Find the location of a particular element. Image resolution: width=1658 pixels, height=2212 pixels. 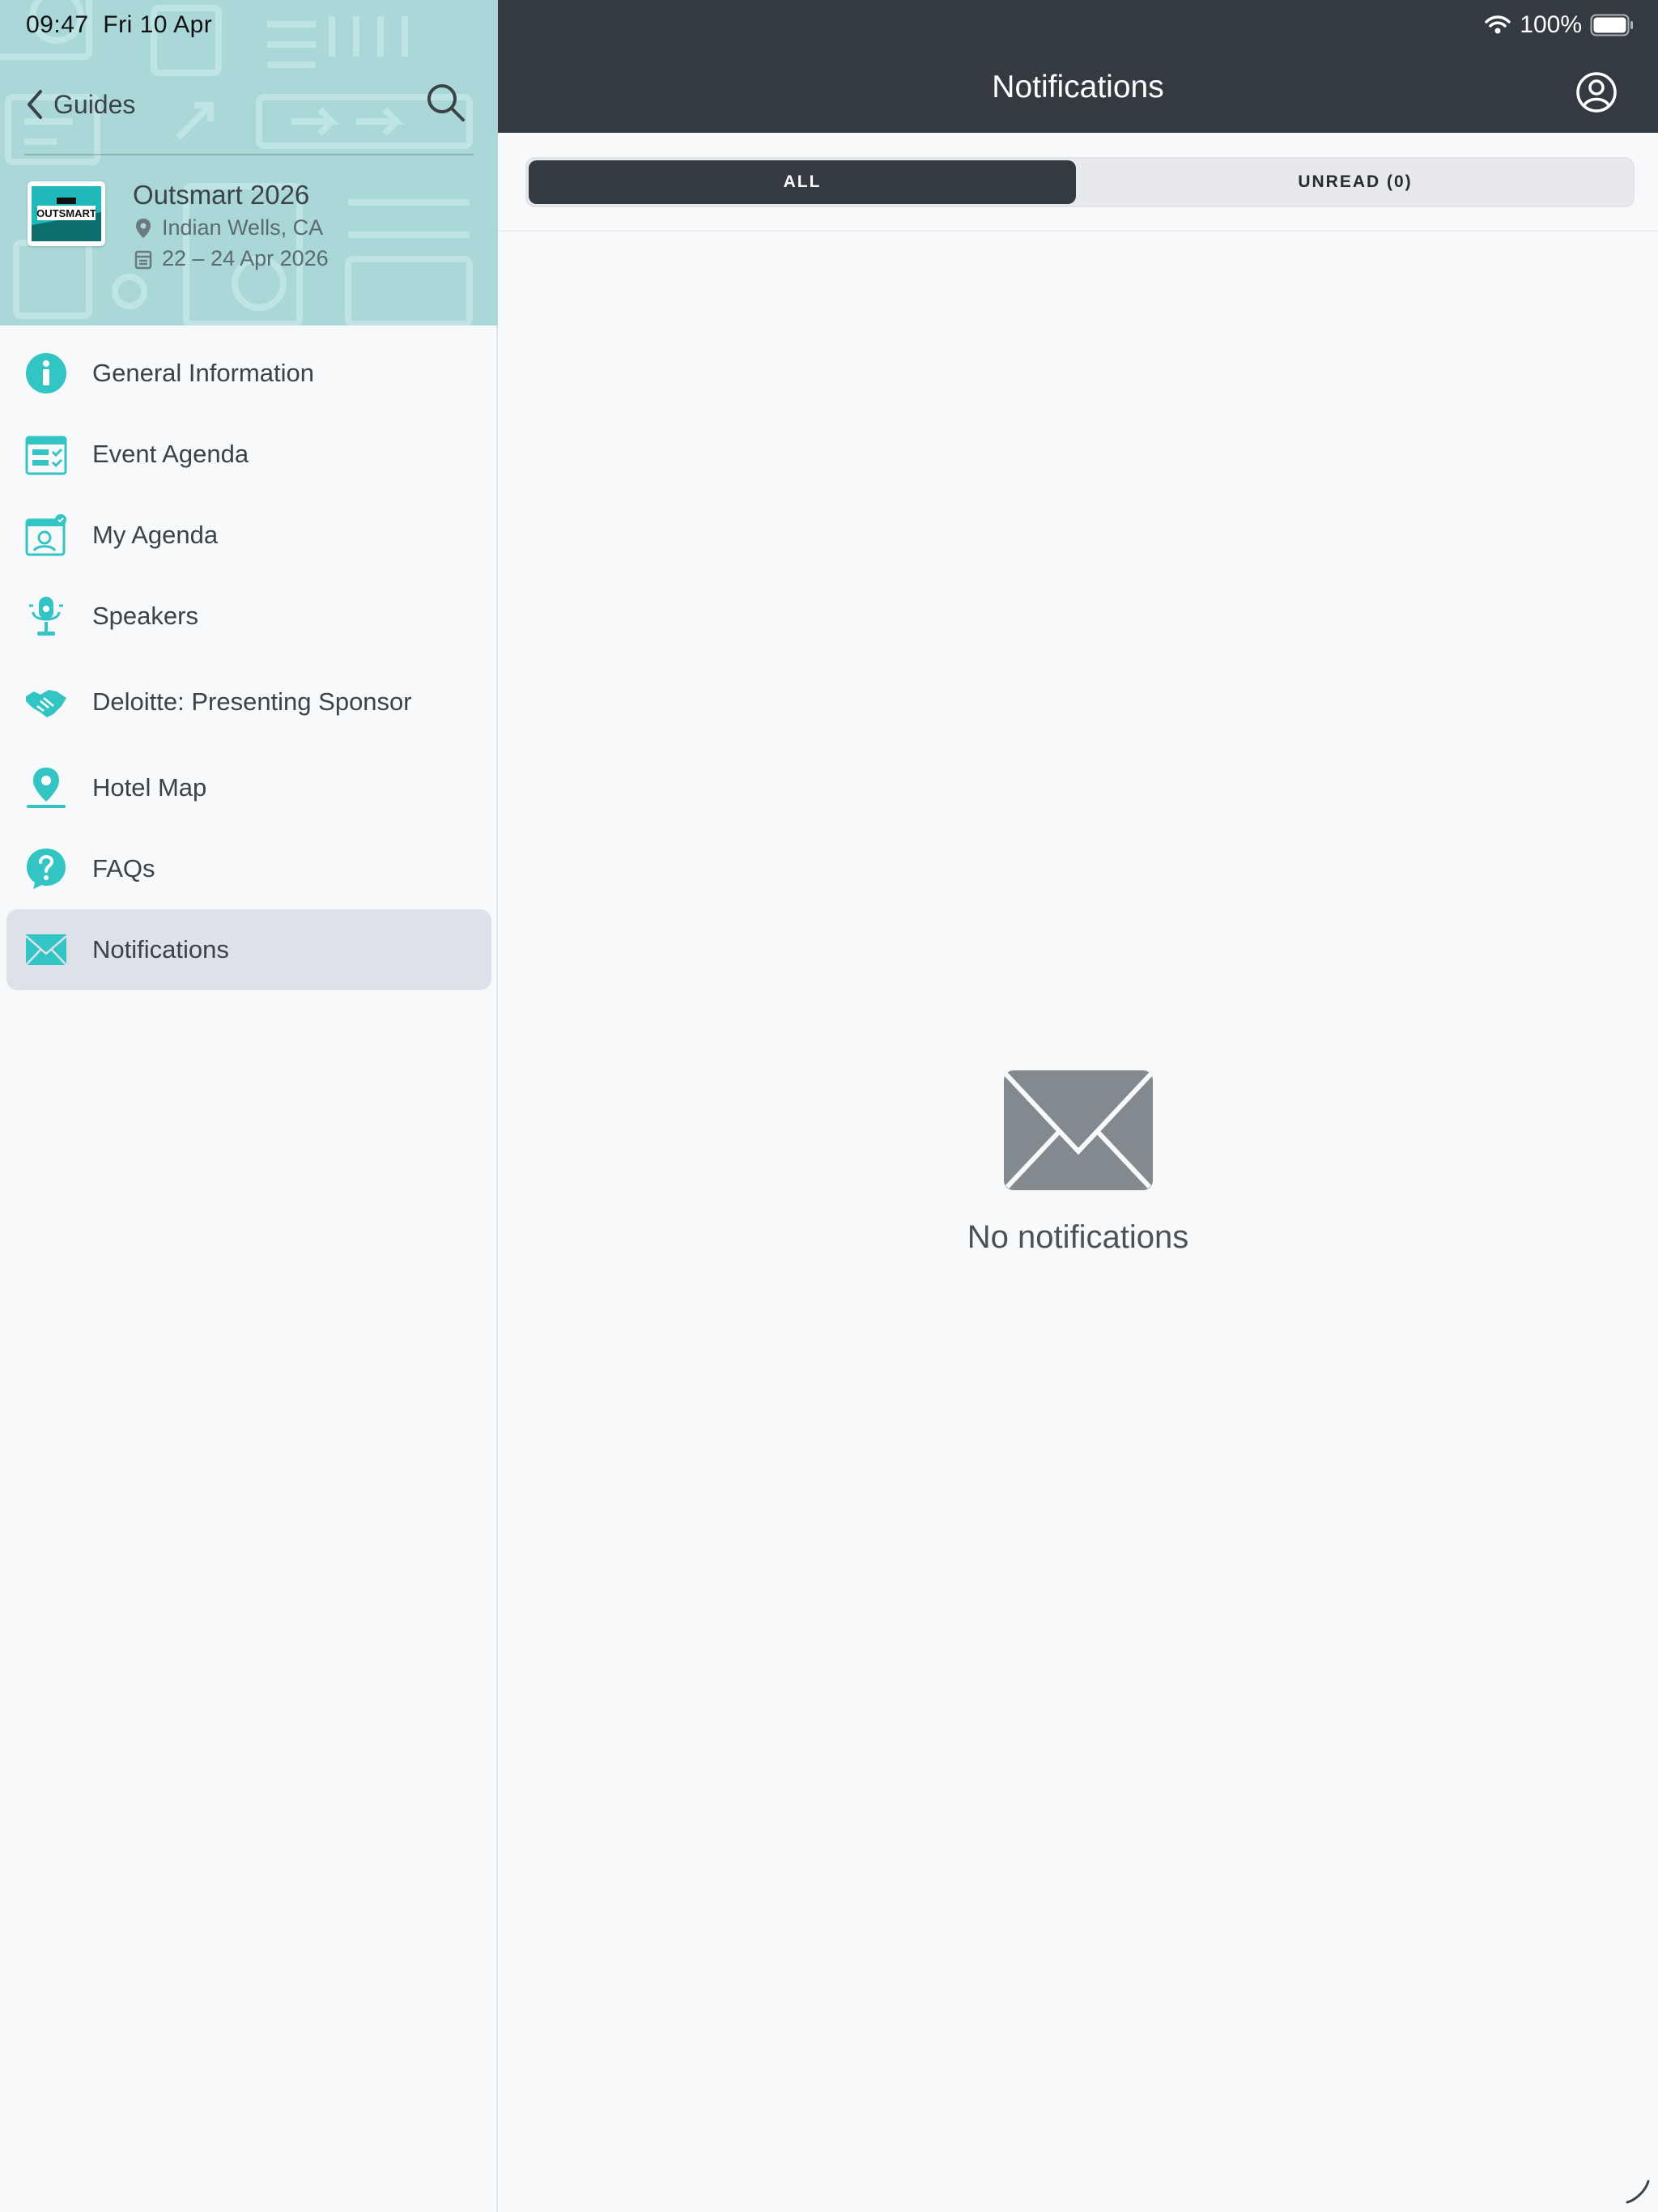

notification-filter-control: ALL UNREAD (0) is located at coordinates (1080, 182).